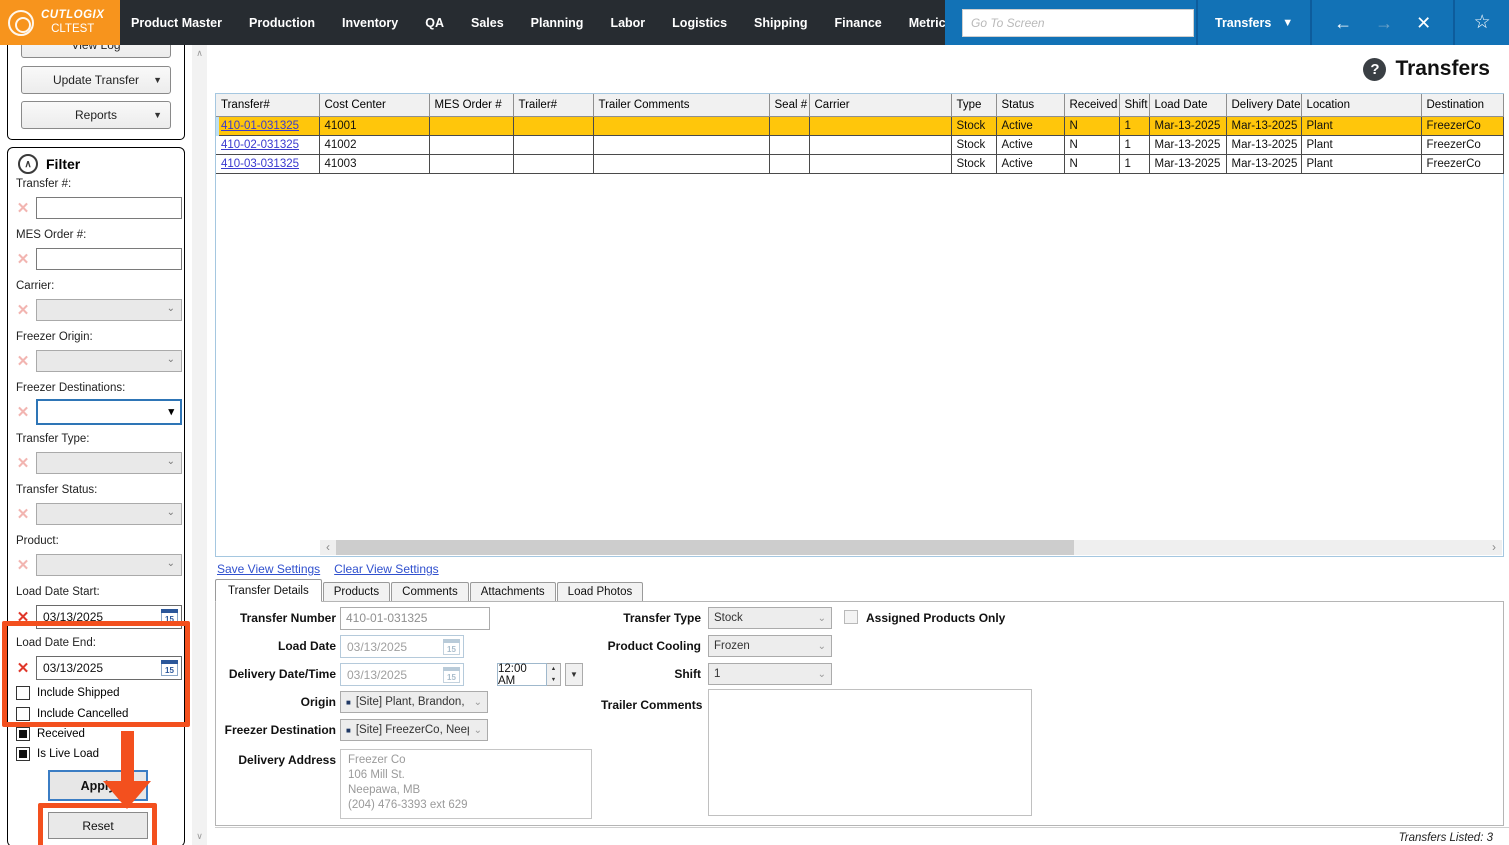 The image size is (1509, 845). What do you see at coordinates (880, 105) in the screenshot?
I see `col-header: Carrier` at bounding box center [880, 105].